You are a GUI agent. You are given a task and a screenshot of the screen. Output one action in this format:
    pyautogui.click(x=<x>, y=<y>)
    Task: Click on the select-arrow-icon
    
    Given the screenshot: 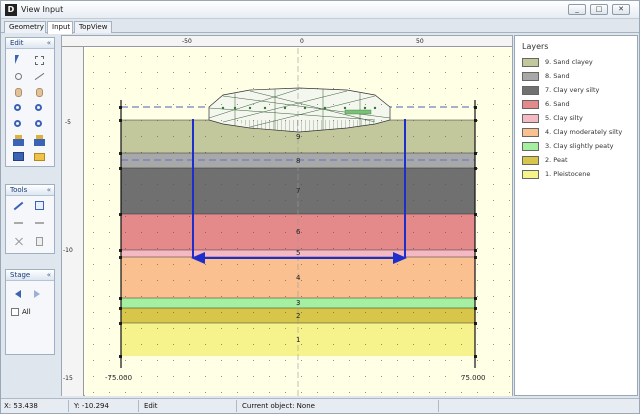 What is the action you would take?
    pyautogui.click(x=18, y=60)
    